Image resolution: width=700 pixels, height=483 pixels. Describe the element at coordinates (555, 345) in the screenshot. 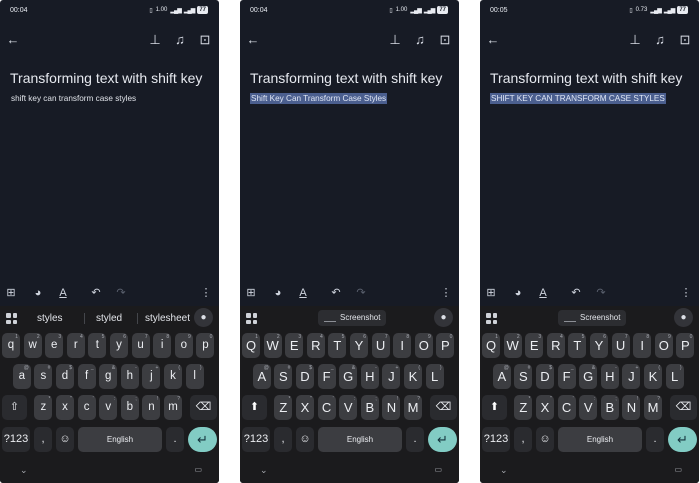

I see `key: R4` at that location.